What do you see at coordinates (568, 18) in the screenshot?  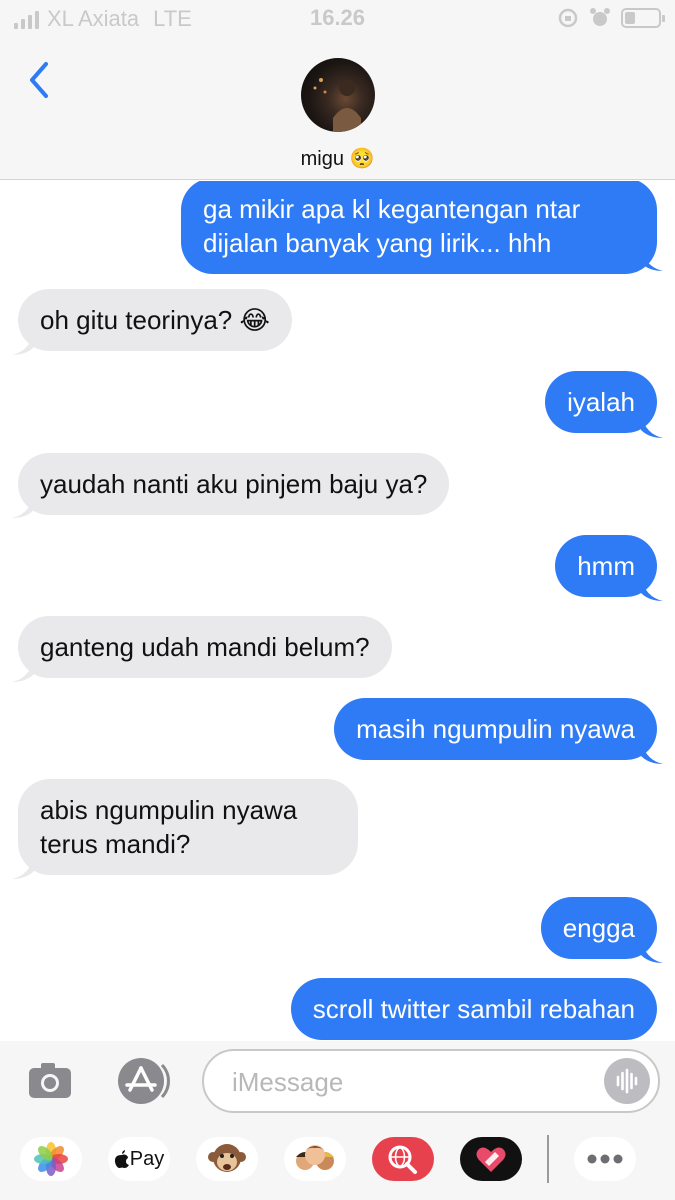 I see `rotation-lock-icon` at bounding box center [568, 18].